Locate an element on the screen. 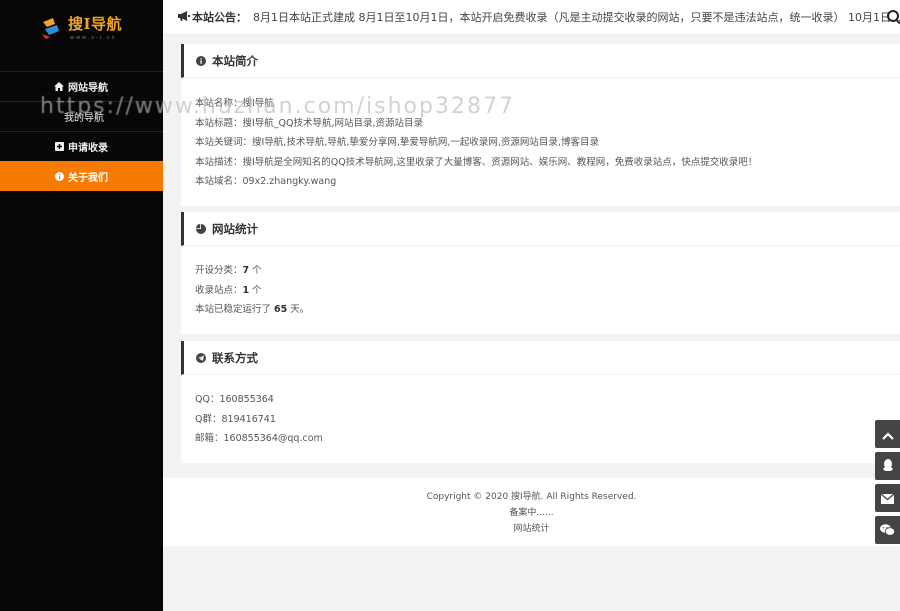 The width and height of the screenshot is (900, 611). qq-icon is located at coordinates (888, 466).